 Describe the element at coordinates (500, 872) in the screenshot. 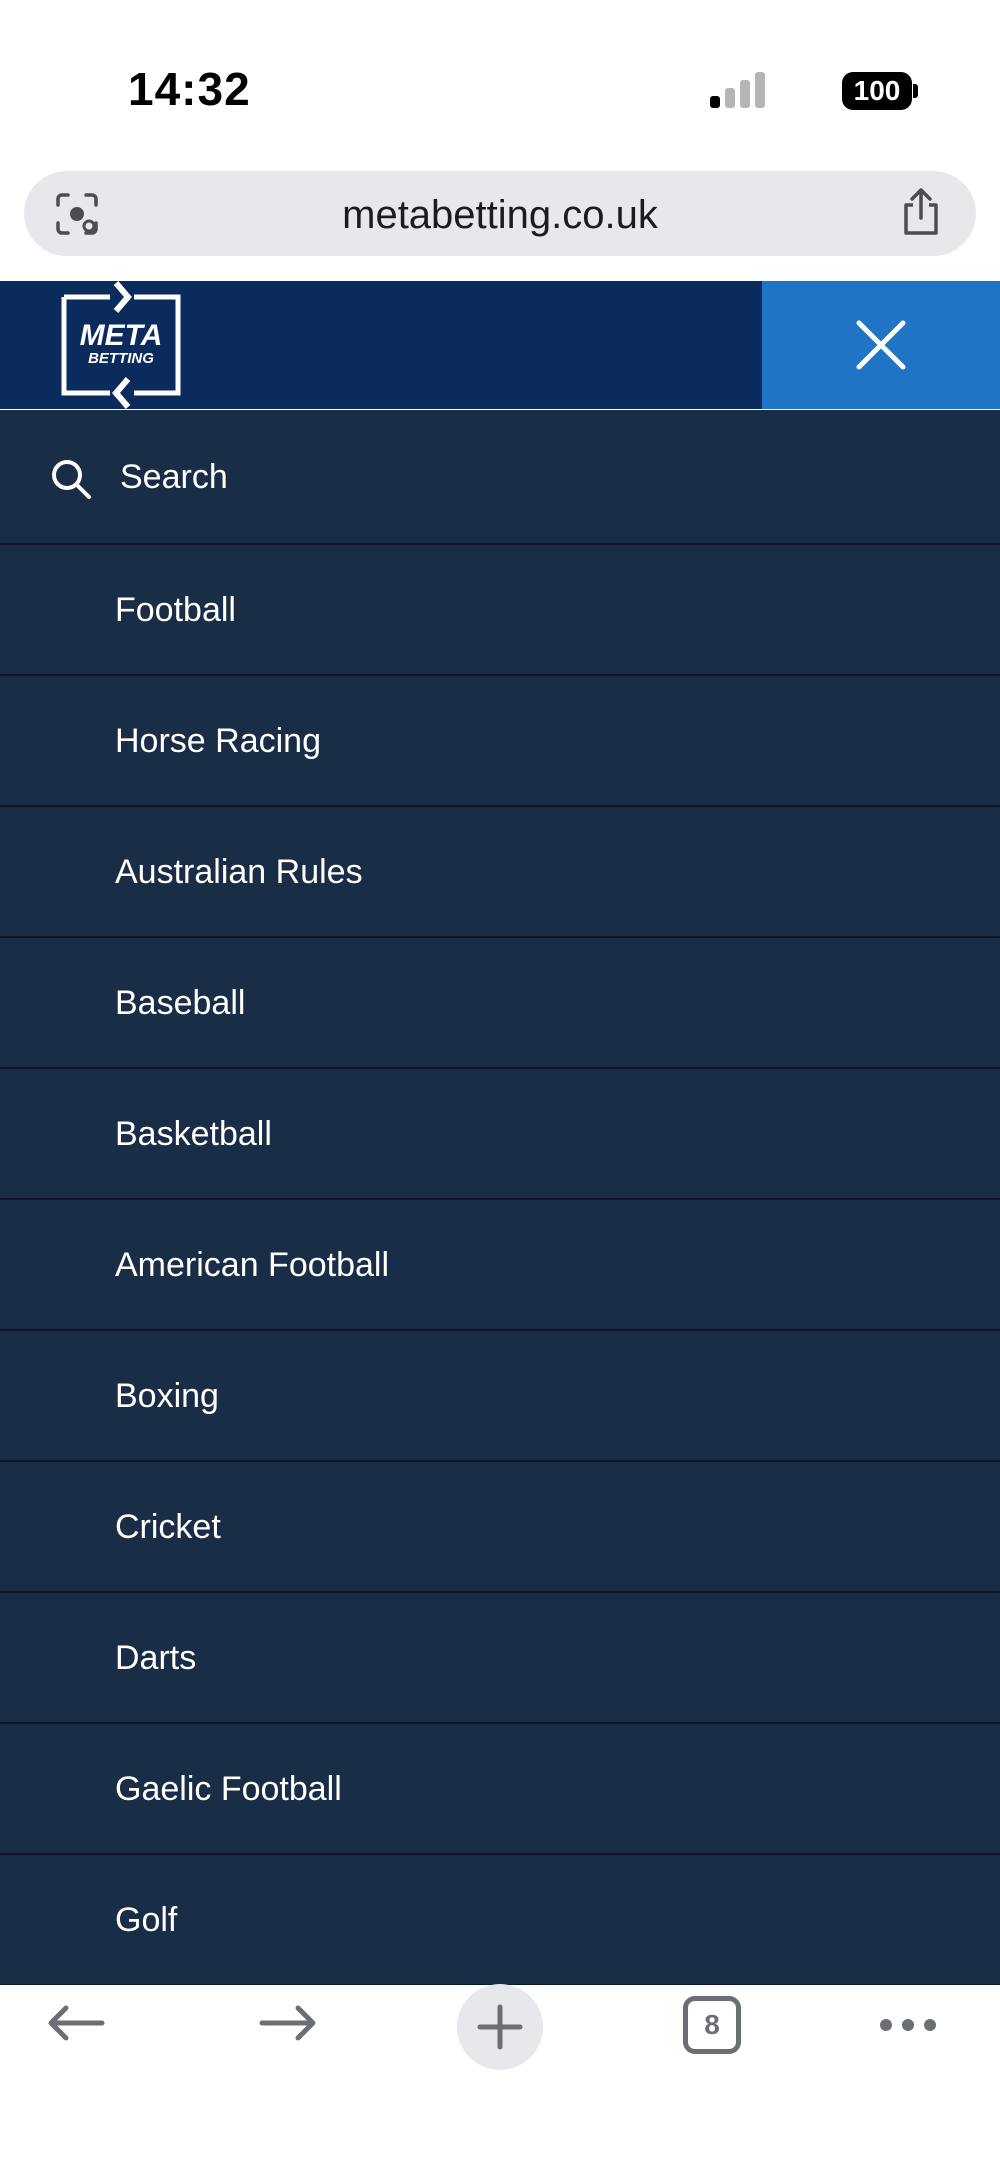

I see `menu-item-australian-rules: Australian Rules` at that location.